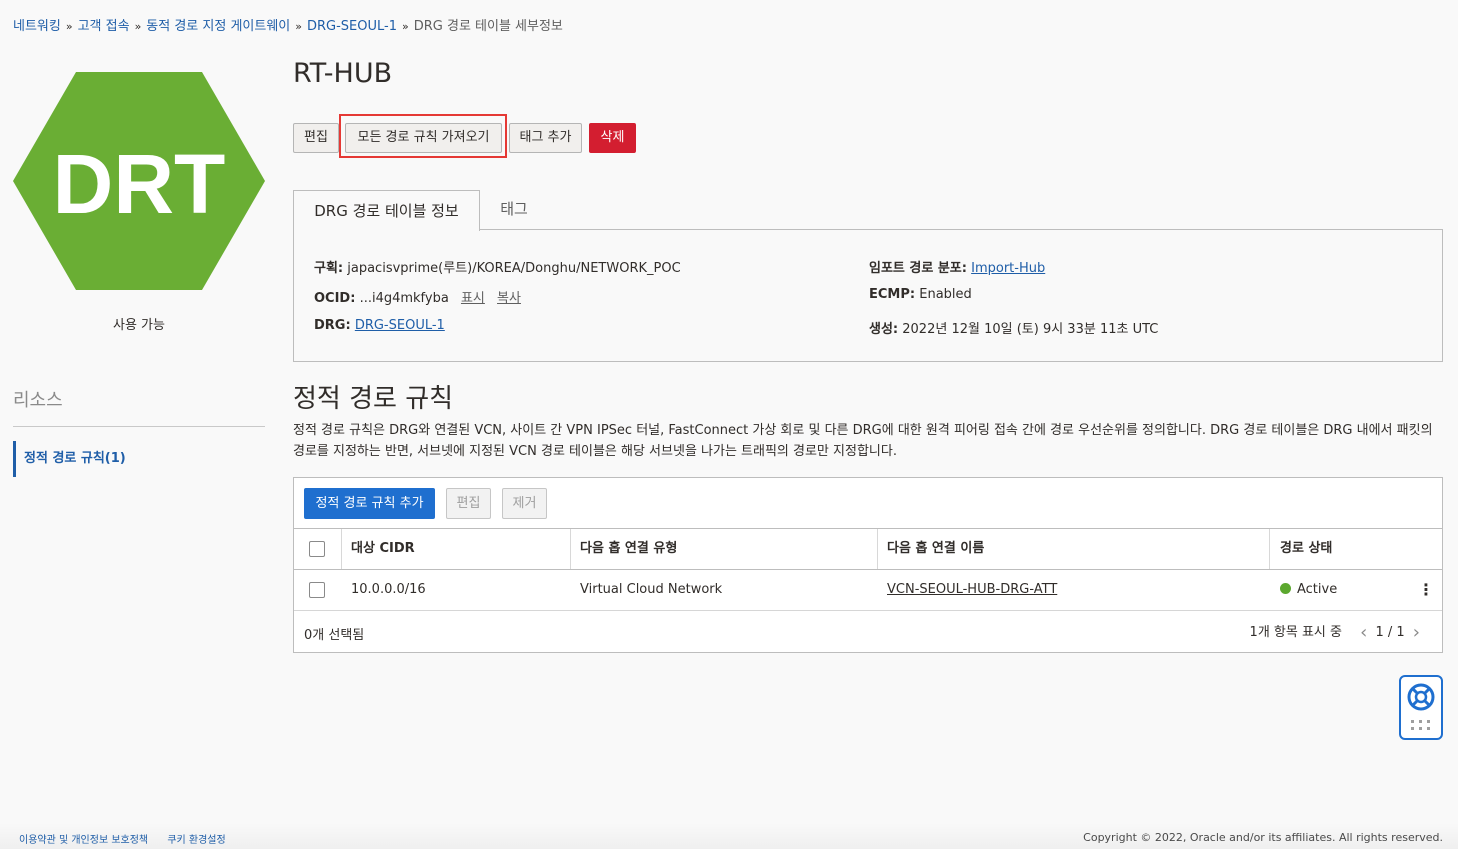  Describe the element at coordinates (1008, 268) in the screenshot. I see `import-distribution-link: Import-Hub` at that location.